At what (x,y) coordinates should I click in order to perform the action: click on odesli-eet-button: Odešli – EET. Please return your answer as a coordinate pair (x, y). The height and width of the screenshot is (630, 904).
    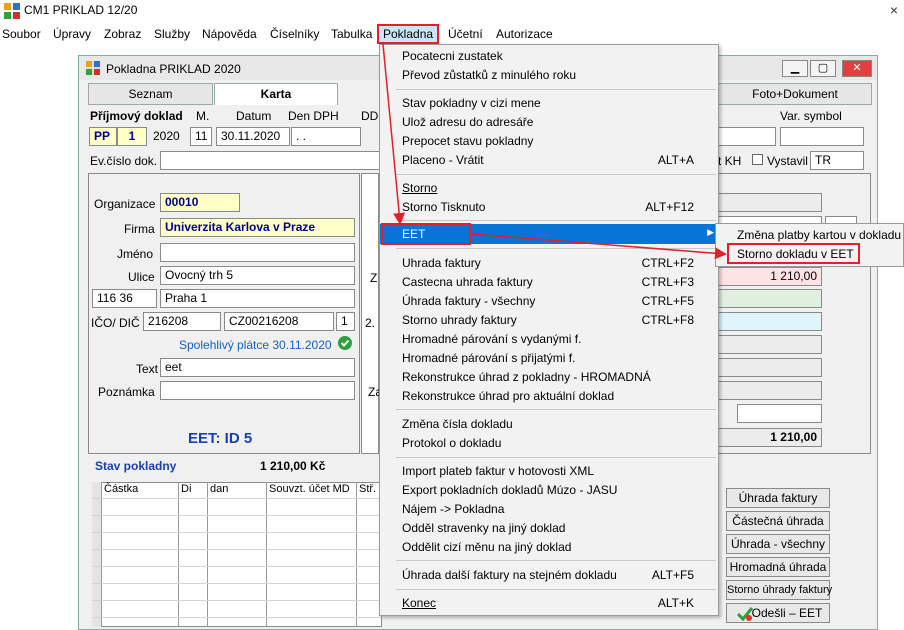
    Looking at the image, I should click on (778, 613).